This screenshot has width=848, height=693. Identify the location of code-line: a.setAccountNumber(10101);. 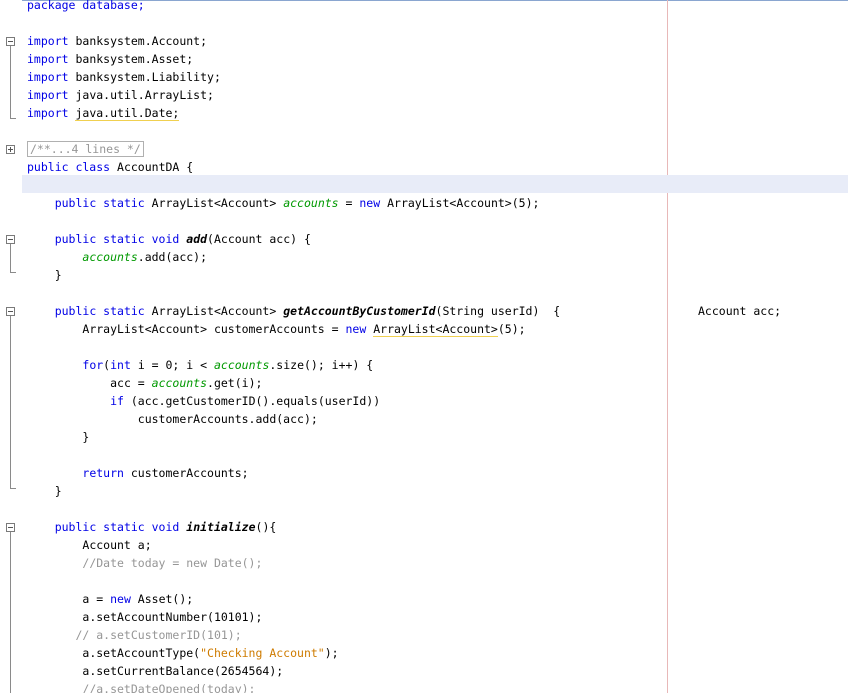
(144, 617).